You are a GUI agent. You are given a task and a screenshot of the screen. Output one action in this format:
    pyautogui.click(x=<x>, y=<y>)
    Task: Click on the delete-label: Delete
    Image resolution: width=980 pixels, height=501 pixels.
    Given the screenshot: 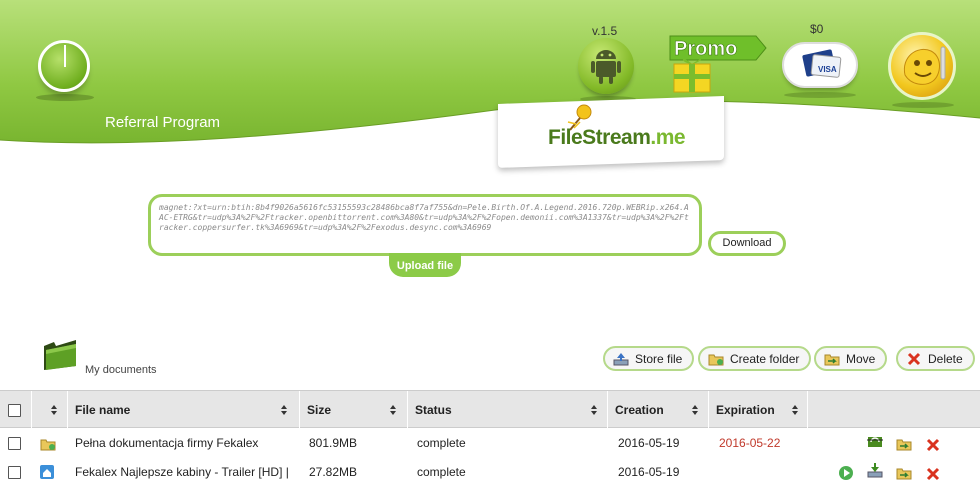 What is the action you would take?
    pyautogui.click(x=945, y=358)
    